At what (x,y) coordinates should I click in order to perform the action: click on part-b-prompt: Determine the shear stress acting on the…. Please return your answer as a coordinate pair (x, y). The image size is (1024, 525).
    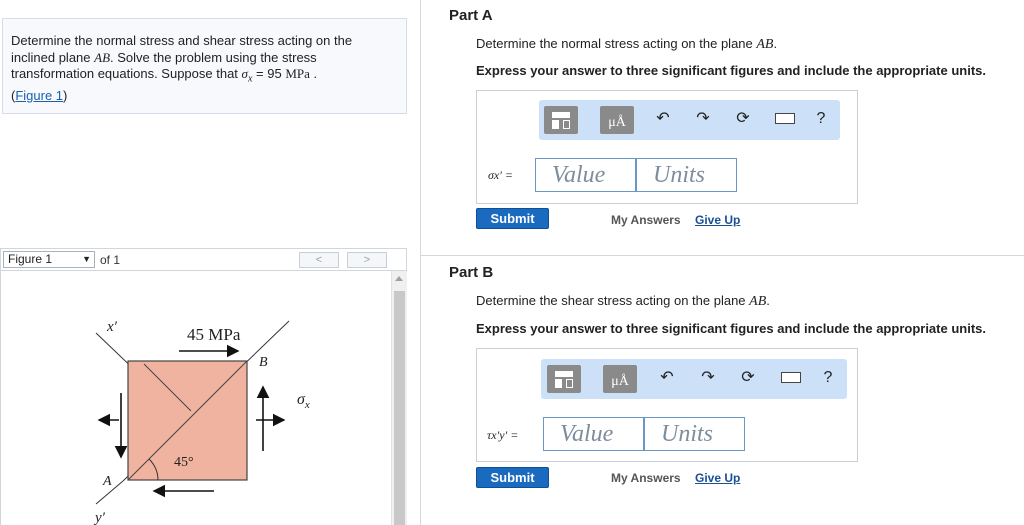
    Looking at the image, I should click on (623, 301).